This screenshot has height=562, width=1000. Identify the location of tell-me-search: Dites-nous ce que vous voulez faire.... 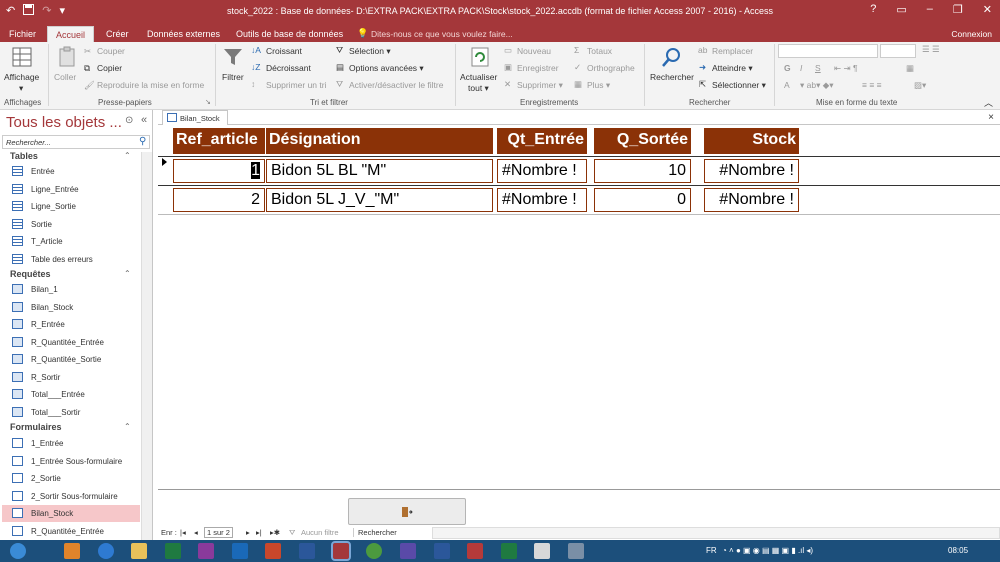
(442, 34).